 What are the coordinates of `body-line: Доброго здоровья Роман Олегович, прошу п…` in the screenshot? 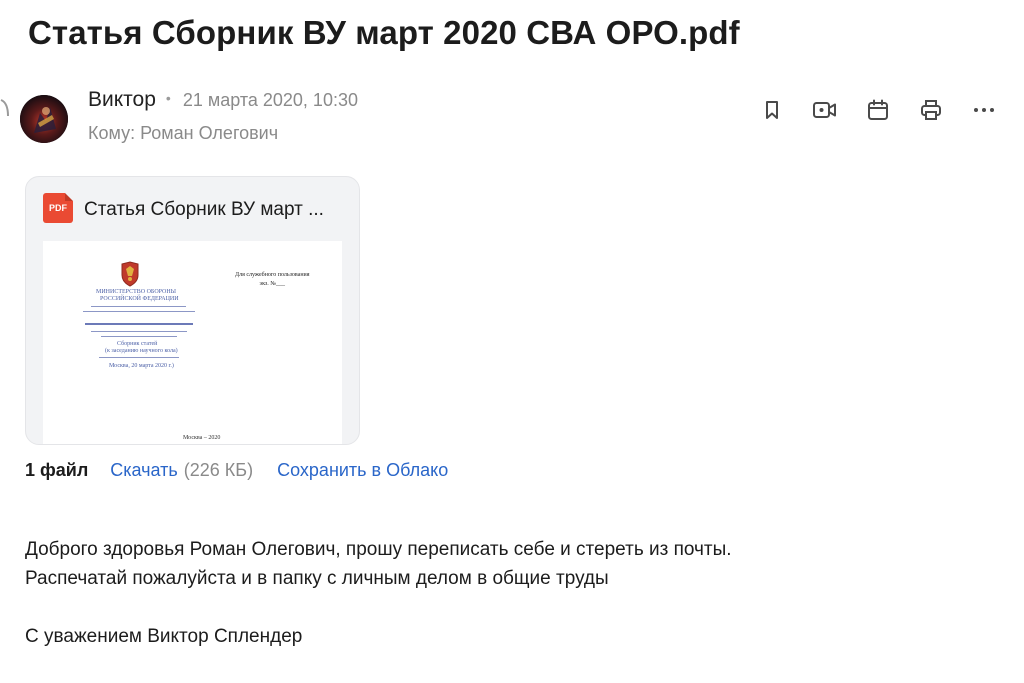 It's located at (378, 549).